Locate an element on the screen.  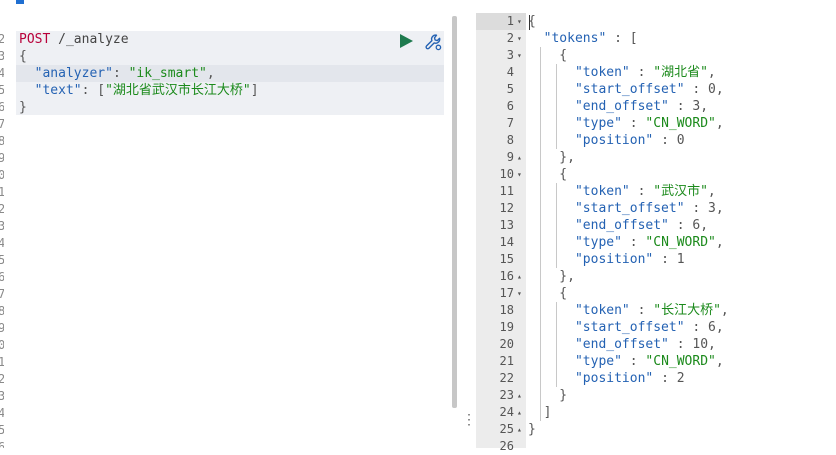
response-line-number: 5 is located at coordinates (510, 89).